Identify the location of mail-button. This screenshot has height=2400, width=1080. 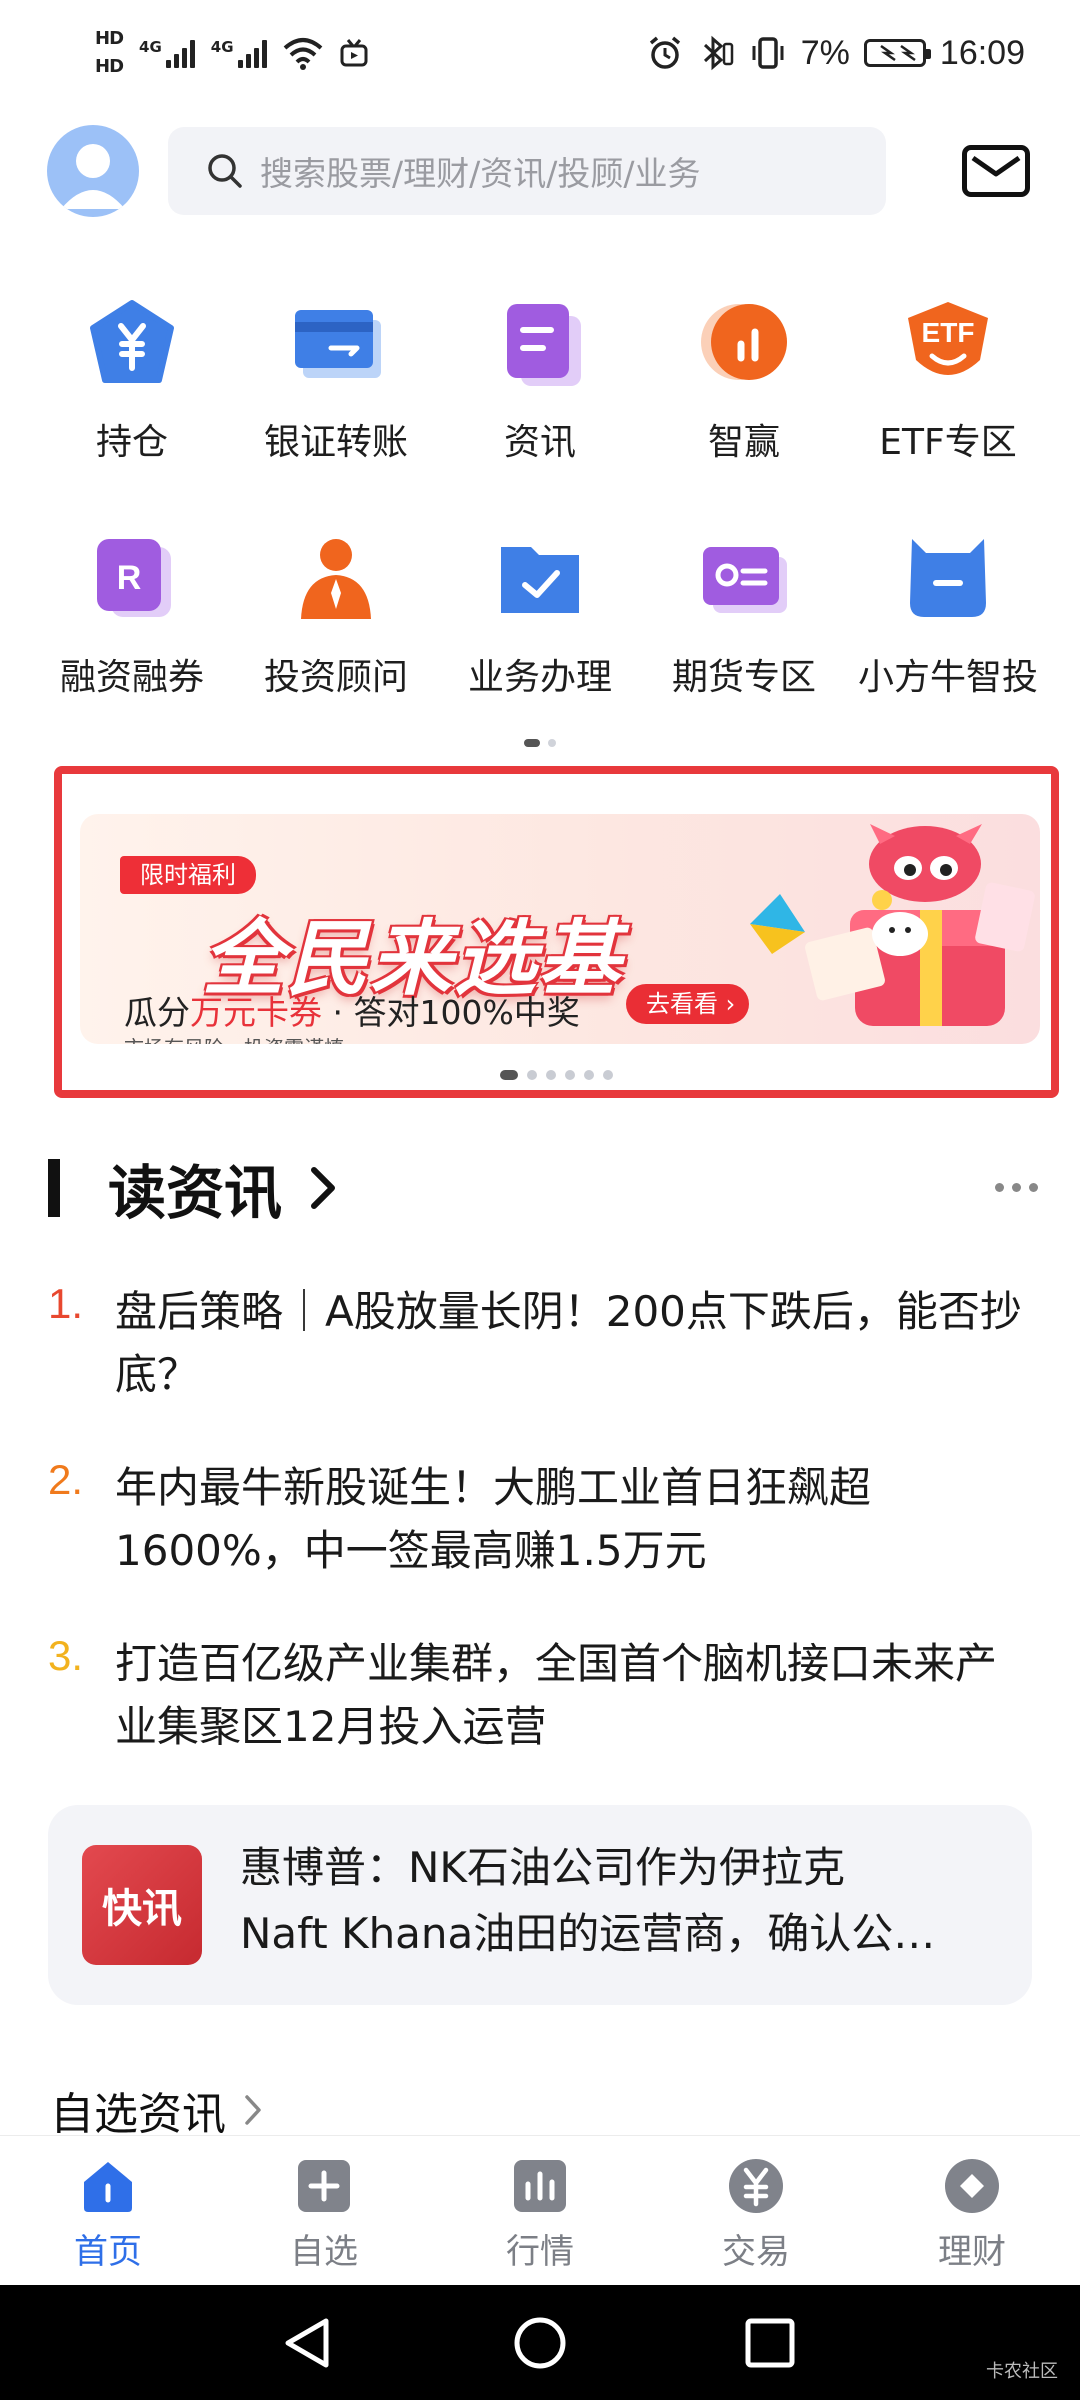
(996, 171).